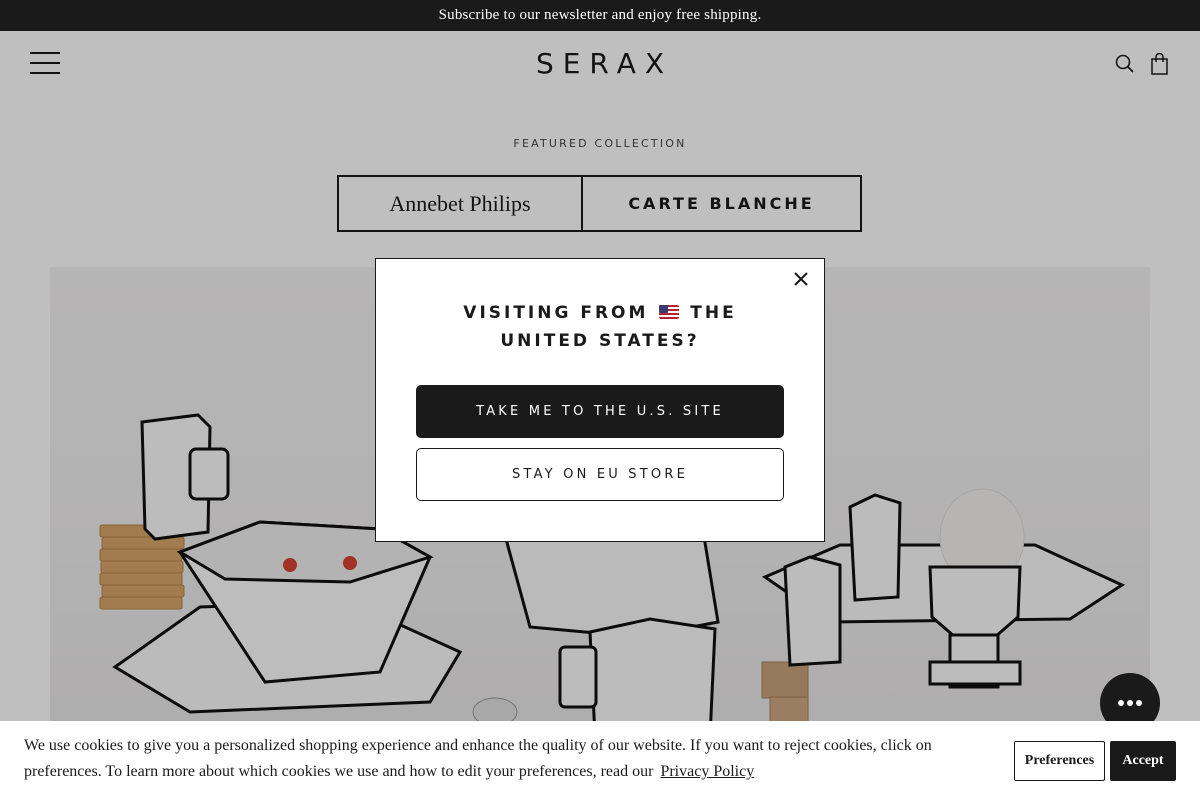 Image resolution: width=1200 pixels, height=800 pixels. What do you see at coordinates (1059, 761) in the screenshot?
I see `preferences-button: Preferences` at bounding box center [1059, 761].